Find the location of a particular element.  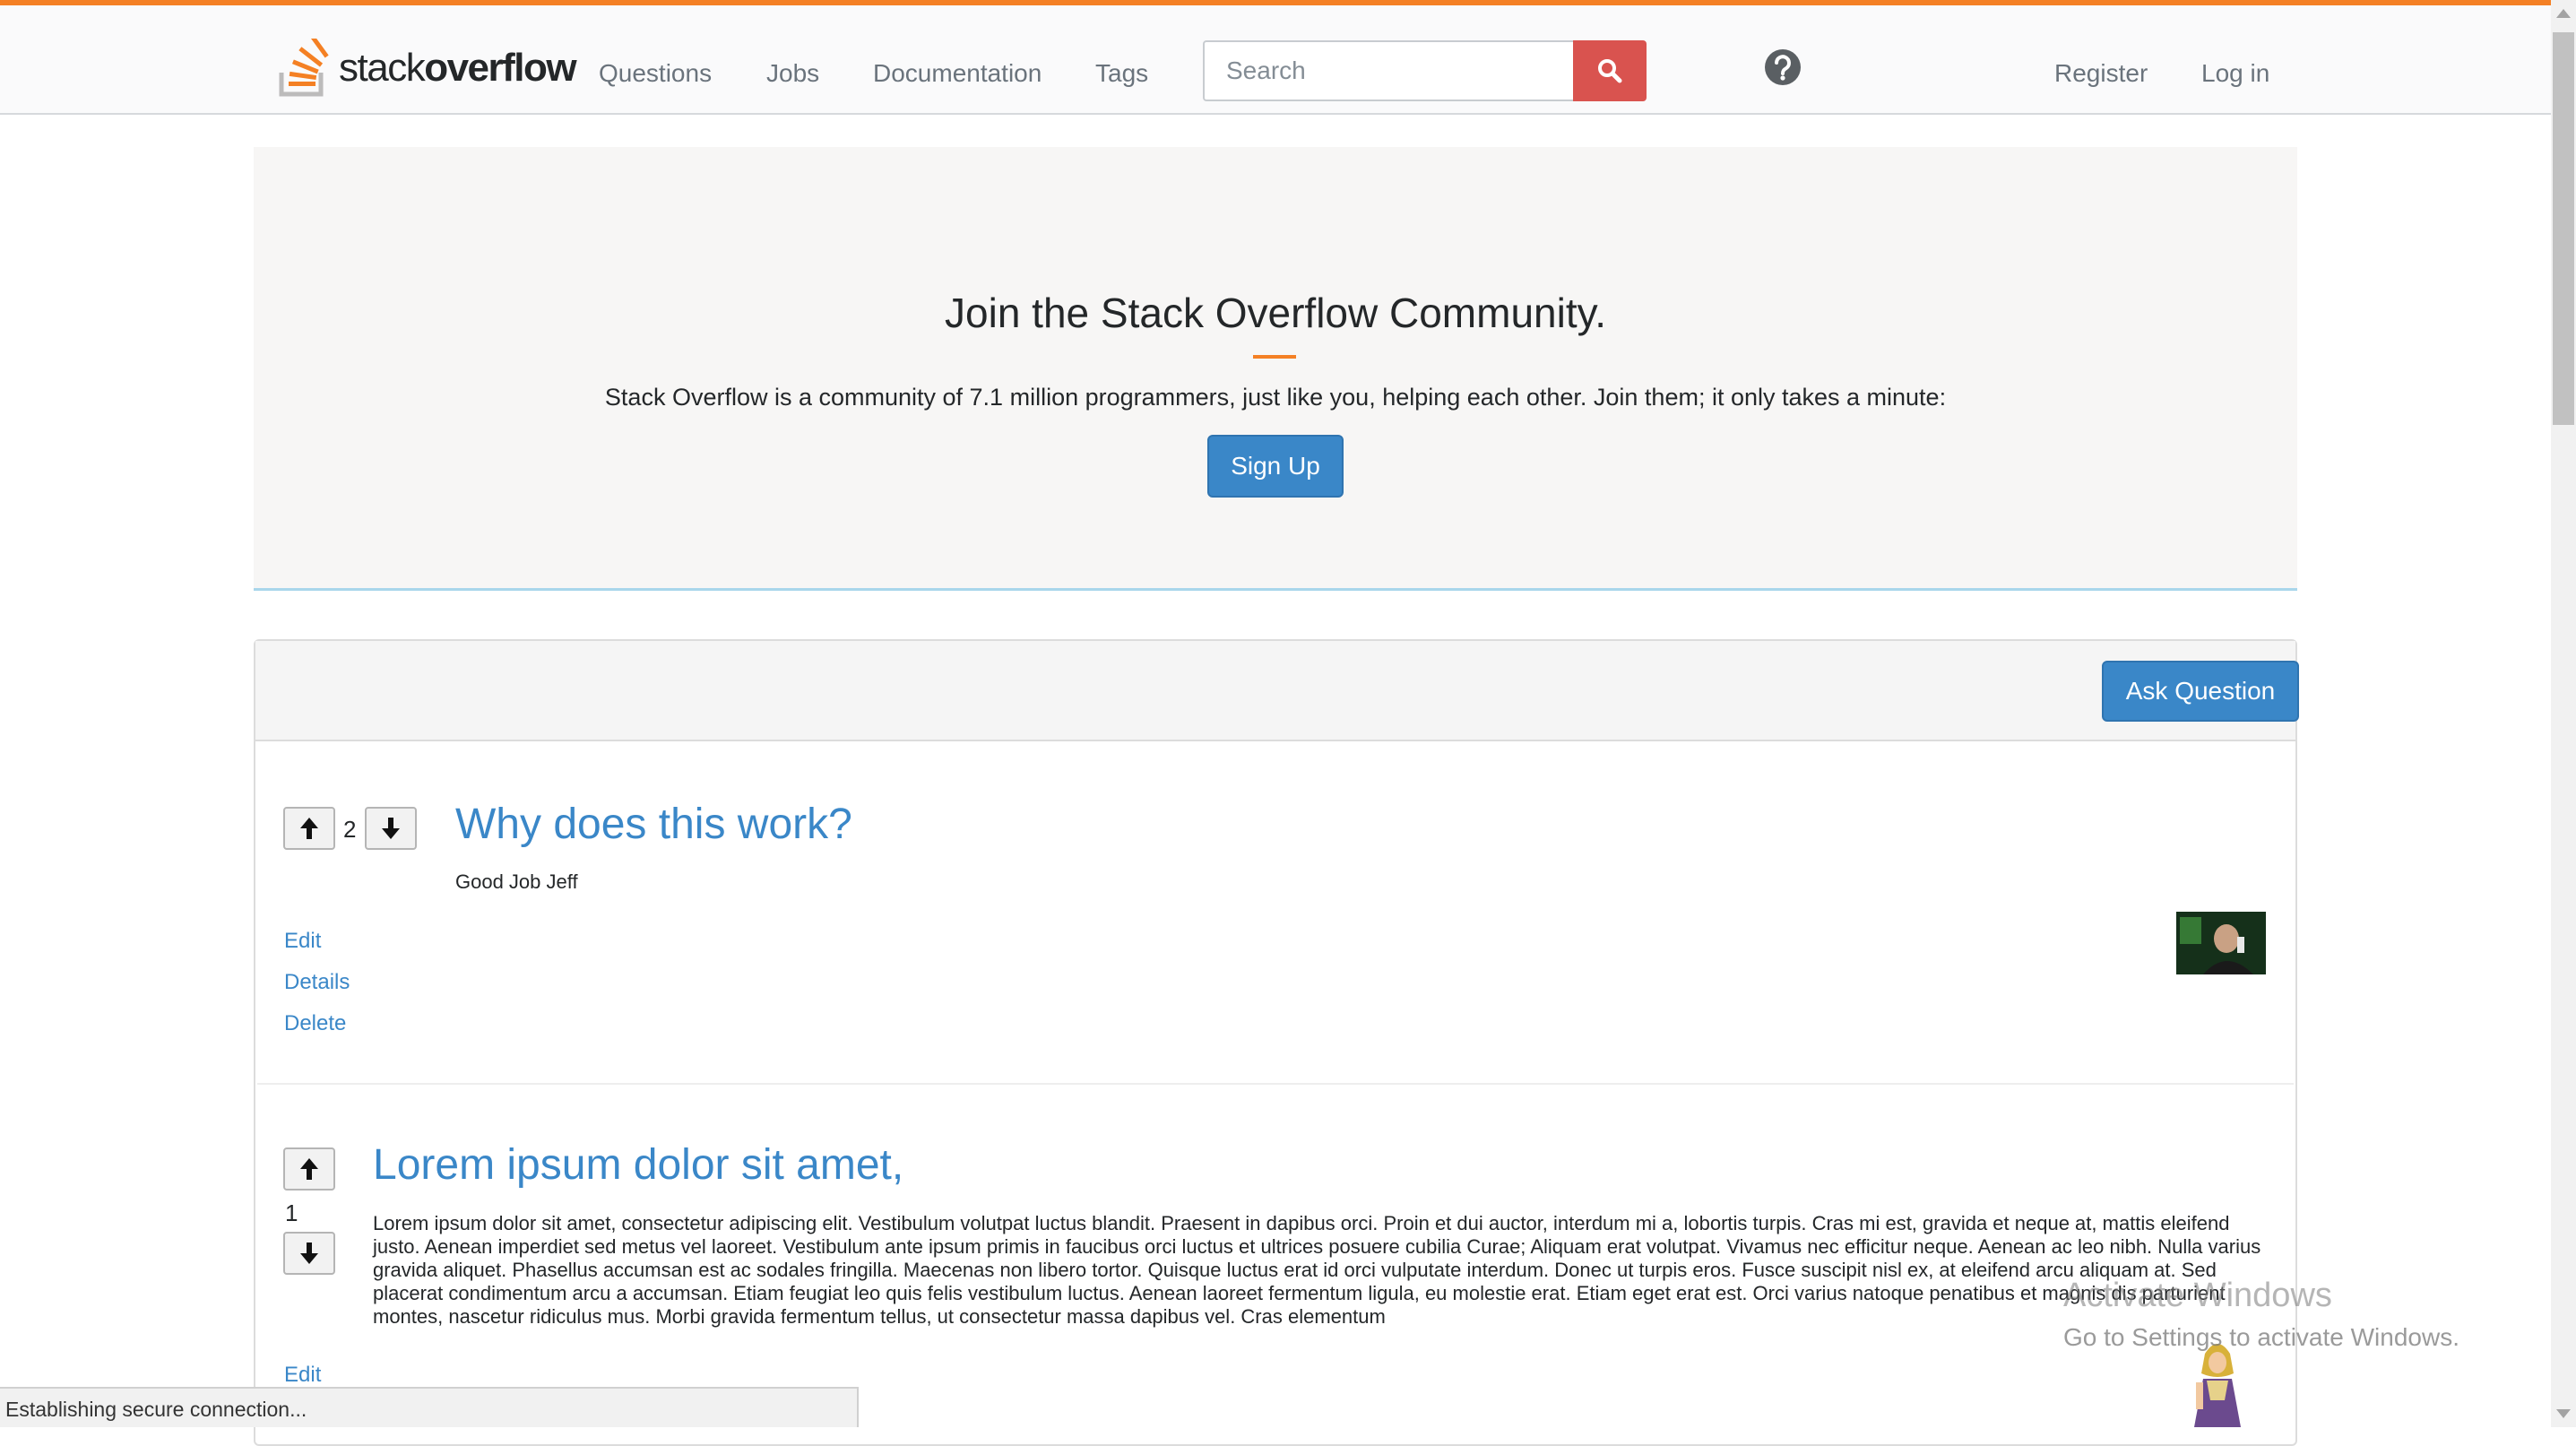

activate-windows-title: Activate Windows is located at coordinates (2197, 1295).